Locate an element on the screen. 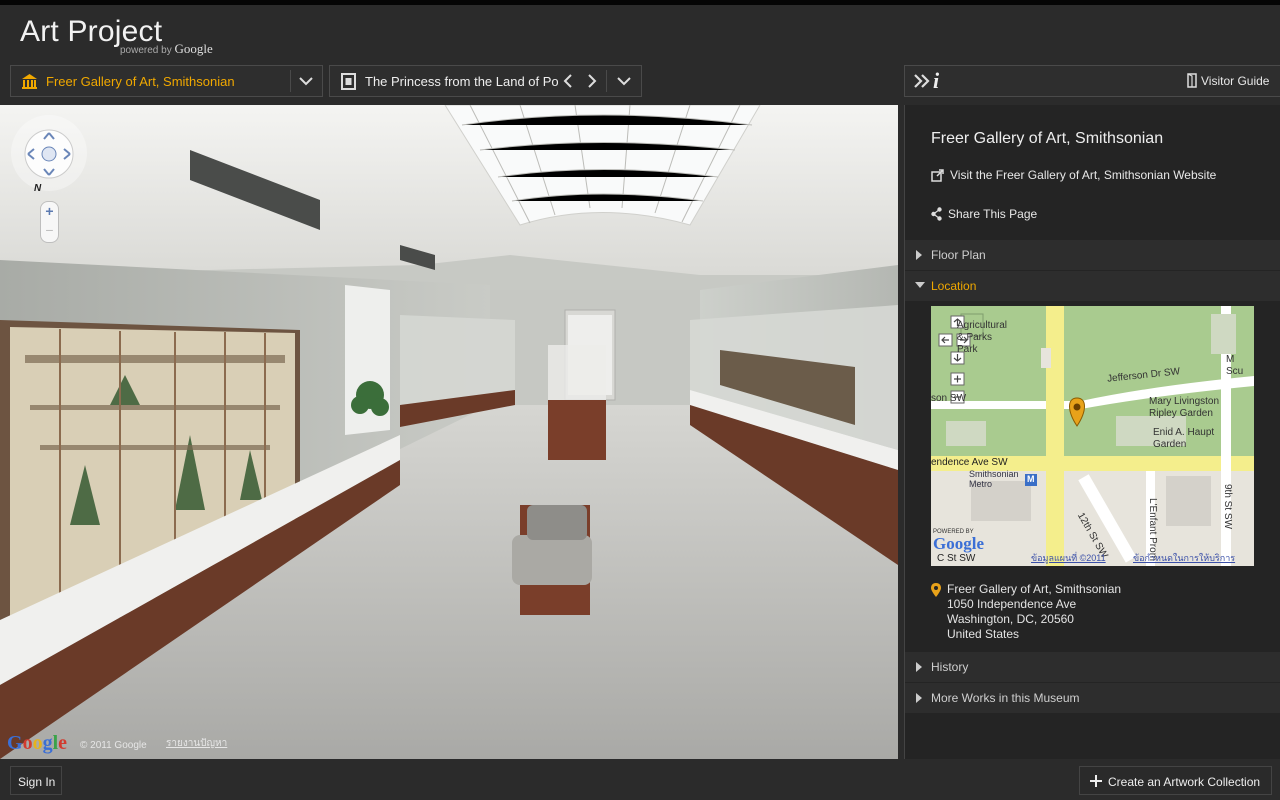  collapse-panel-icon is located at coordinates (922, 81).